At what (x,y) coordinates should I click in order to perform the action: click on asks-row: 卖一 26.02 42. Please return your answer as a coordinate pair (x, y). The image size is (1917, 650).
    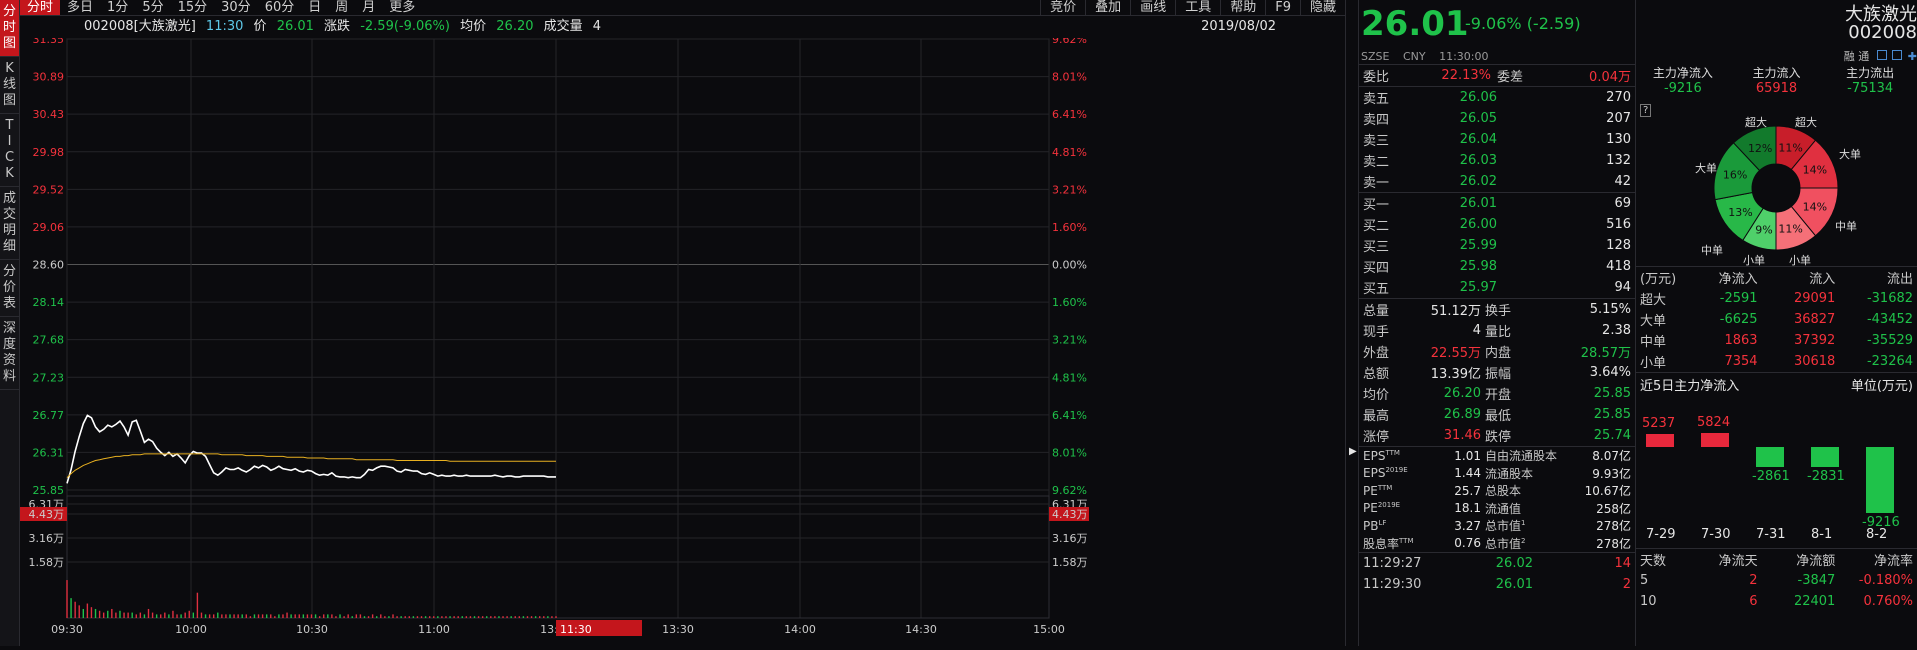
    Looking at the image, I should click on (1497, 181).